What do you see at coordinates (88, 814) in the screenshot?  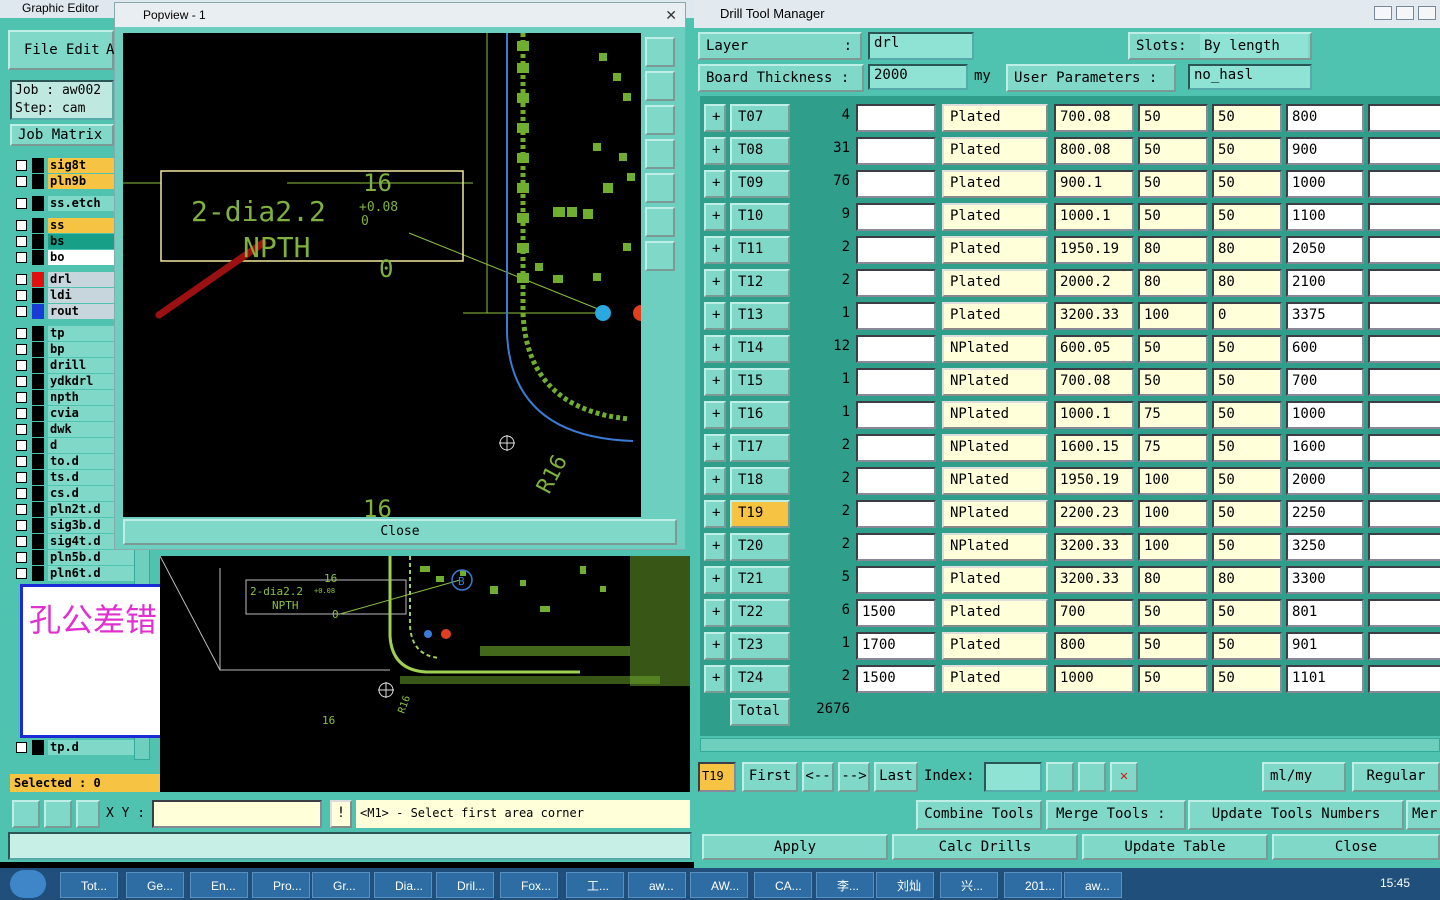 I see `grid-tool-icon` at bounding box center [88, 814].